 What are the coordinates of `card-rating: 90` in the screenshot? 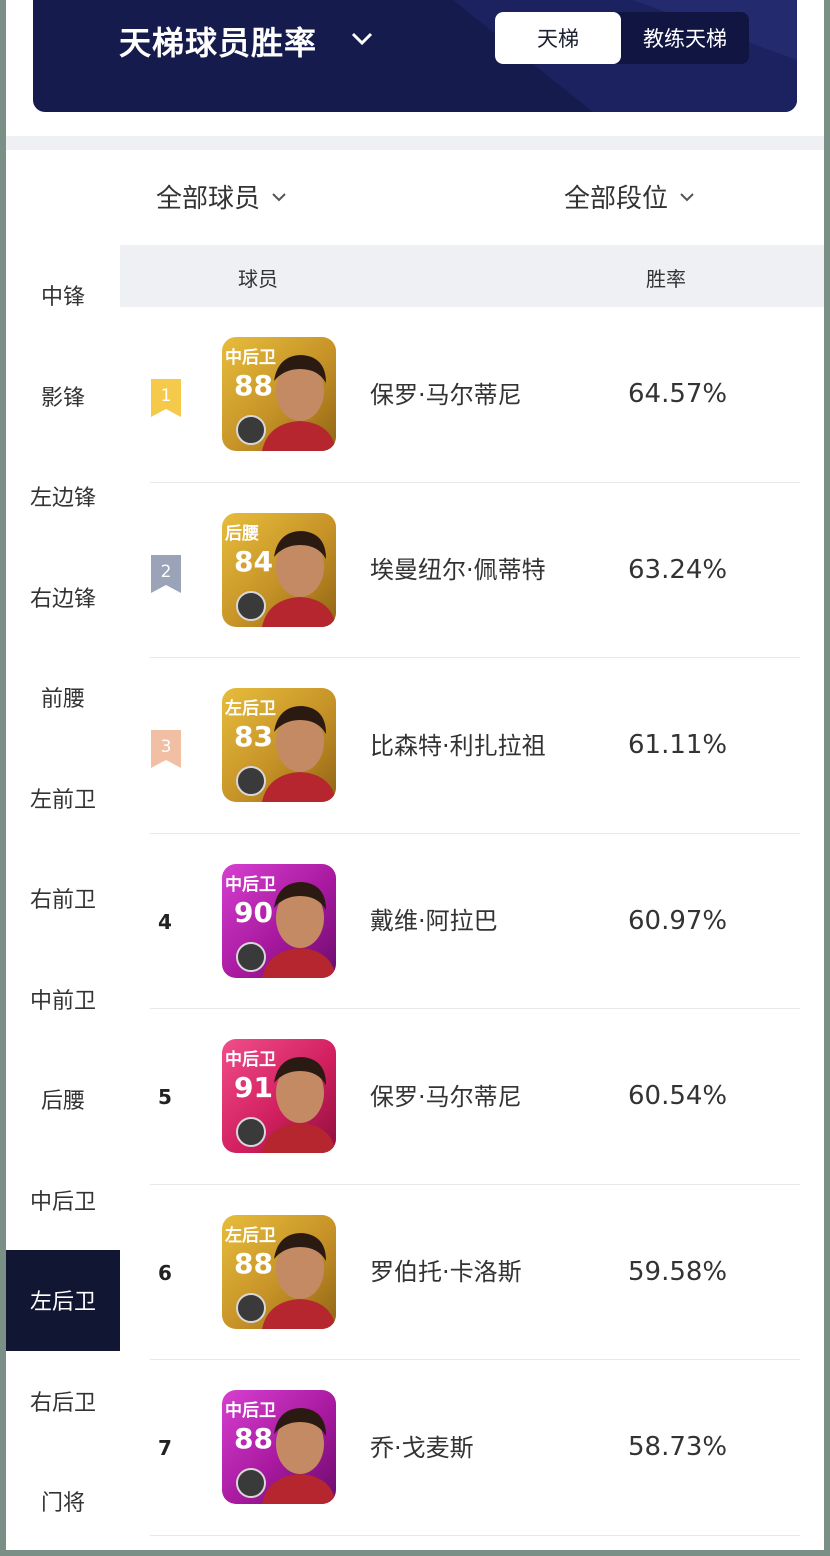 It's located at (253, 912).